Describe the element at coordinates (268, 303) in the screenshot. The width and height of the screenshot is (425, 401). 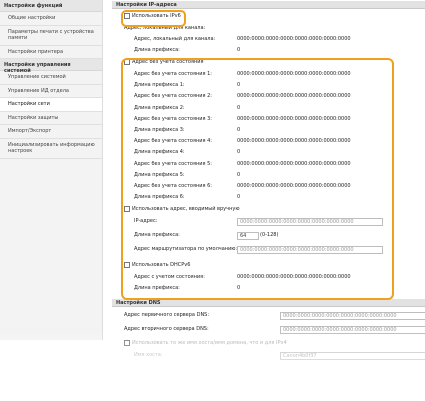
I see `dns-section-header: Настройки DNS` at that location.